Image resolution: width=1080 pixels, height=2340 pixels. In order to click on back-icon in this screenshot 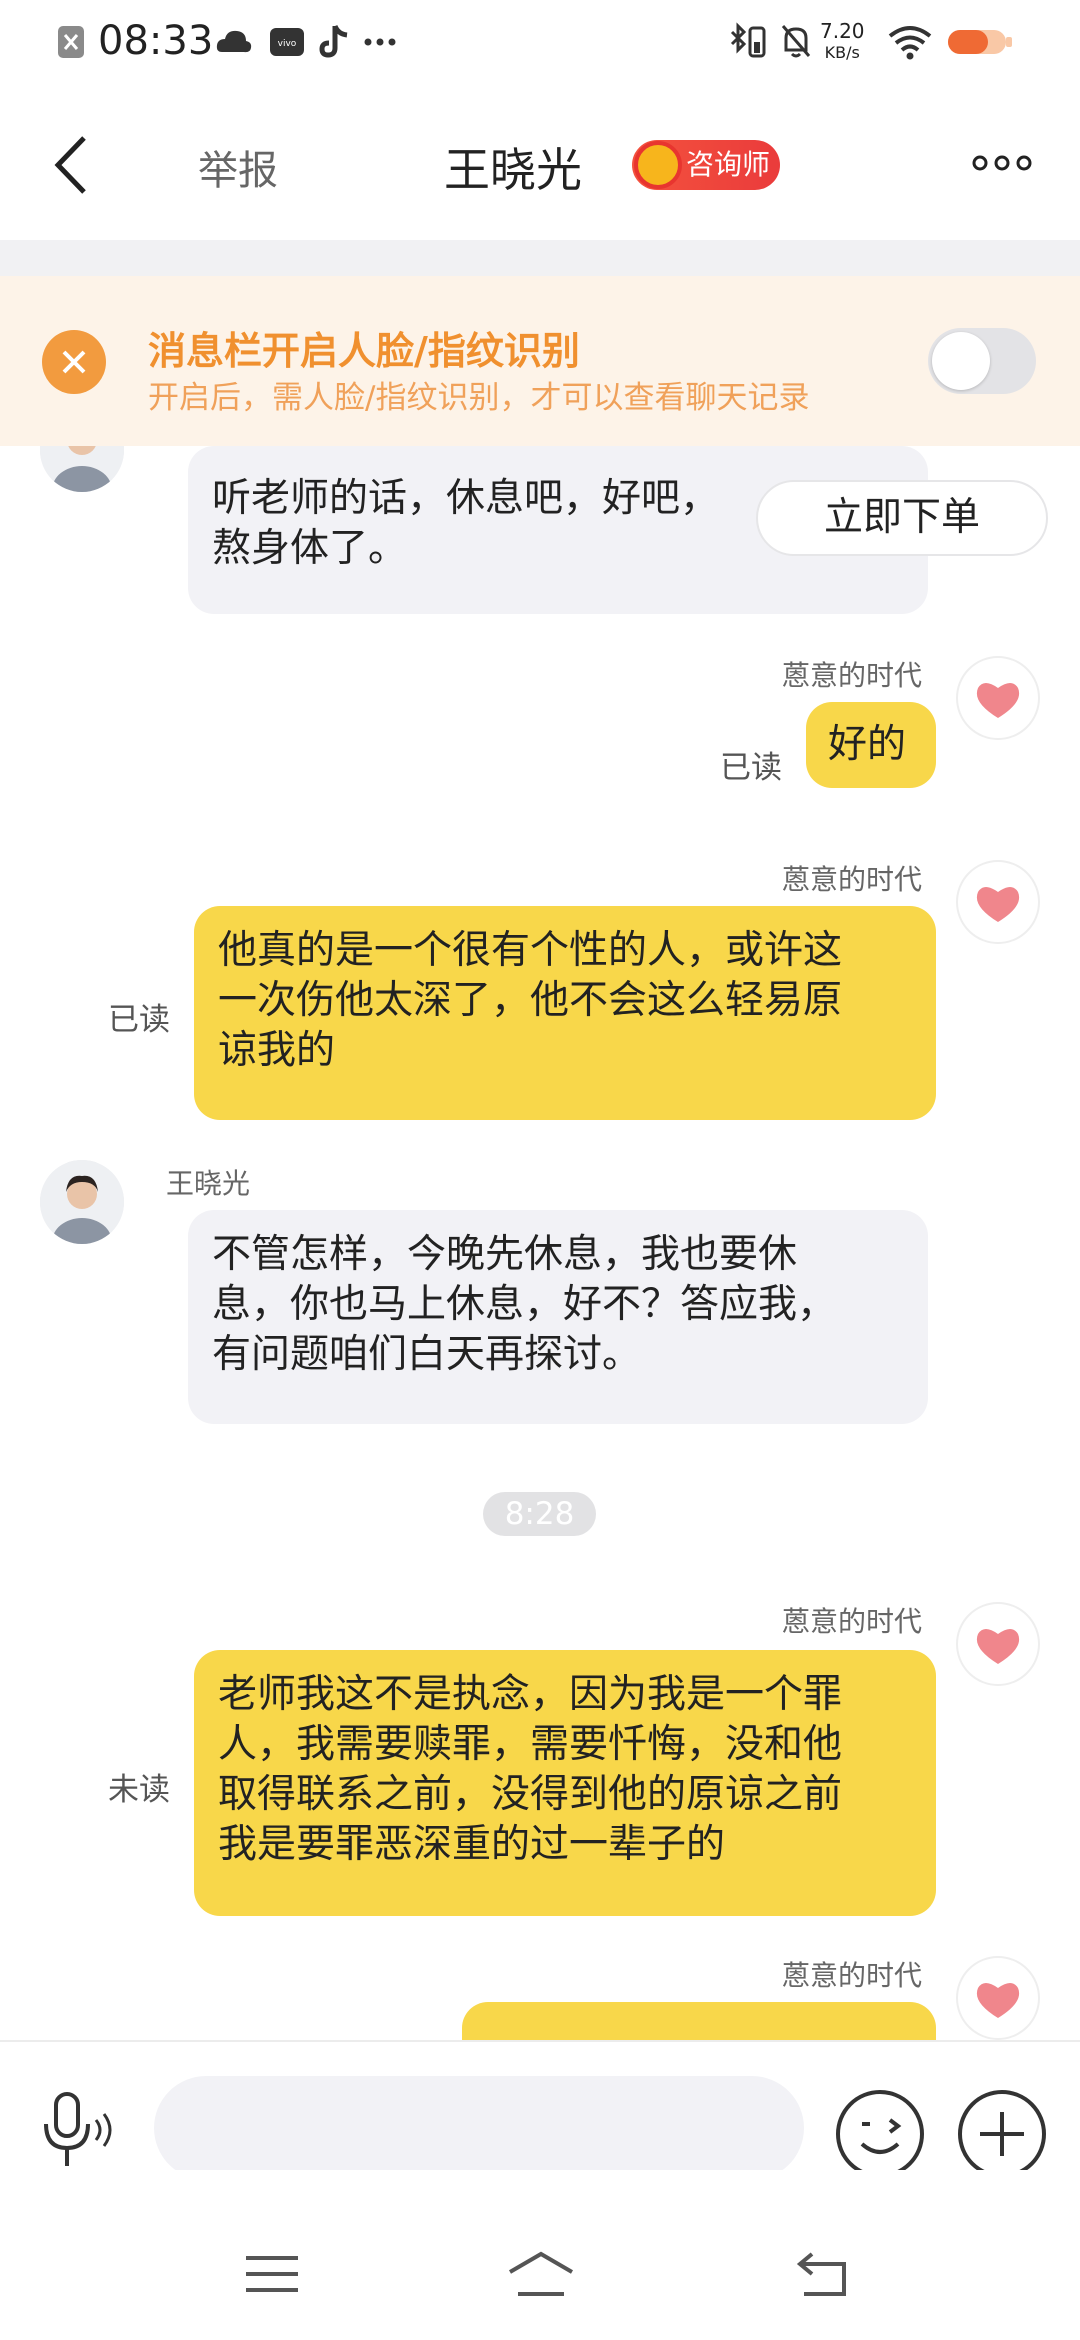, I will do `click(822, 2274)`.